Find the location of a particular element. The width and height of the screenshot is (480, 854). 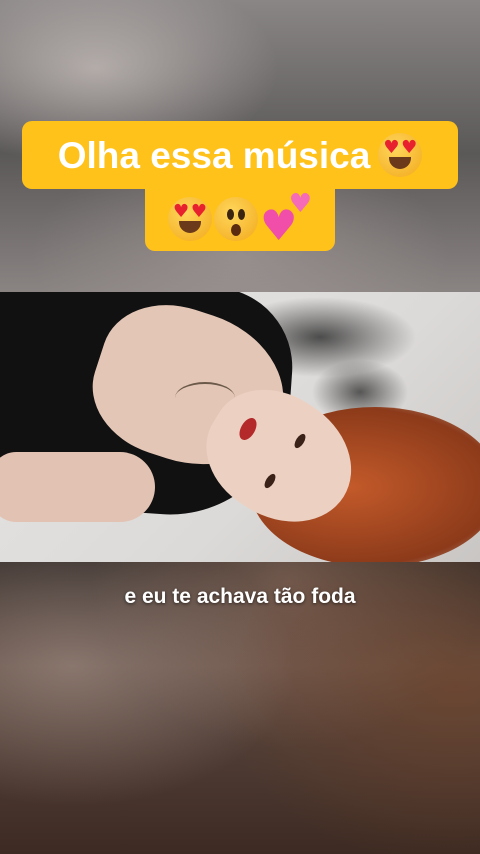

caption-line-1: Olha essa música is located at coordinates (240, 155).